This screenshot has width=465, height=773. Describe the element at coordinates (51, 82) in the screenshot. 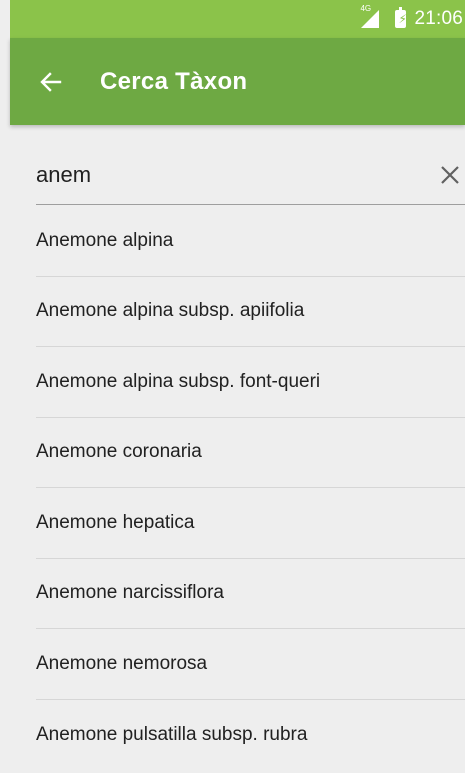

I see `arrow-left-icon` at that location.